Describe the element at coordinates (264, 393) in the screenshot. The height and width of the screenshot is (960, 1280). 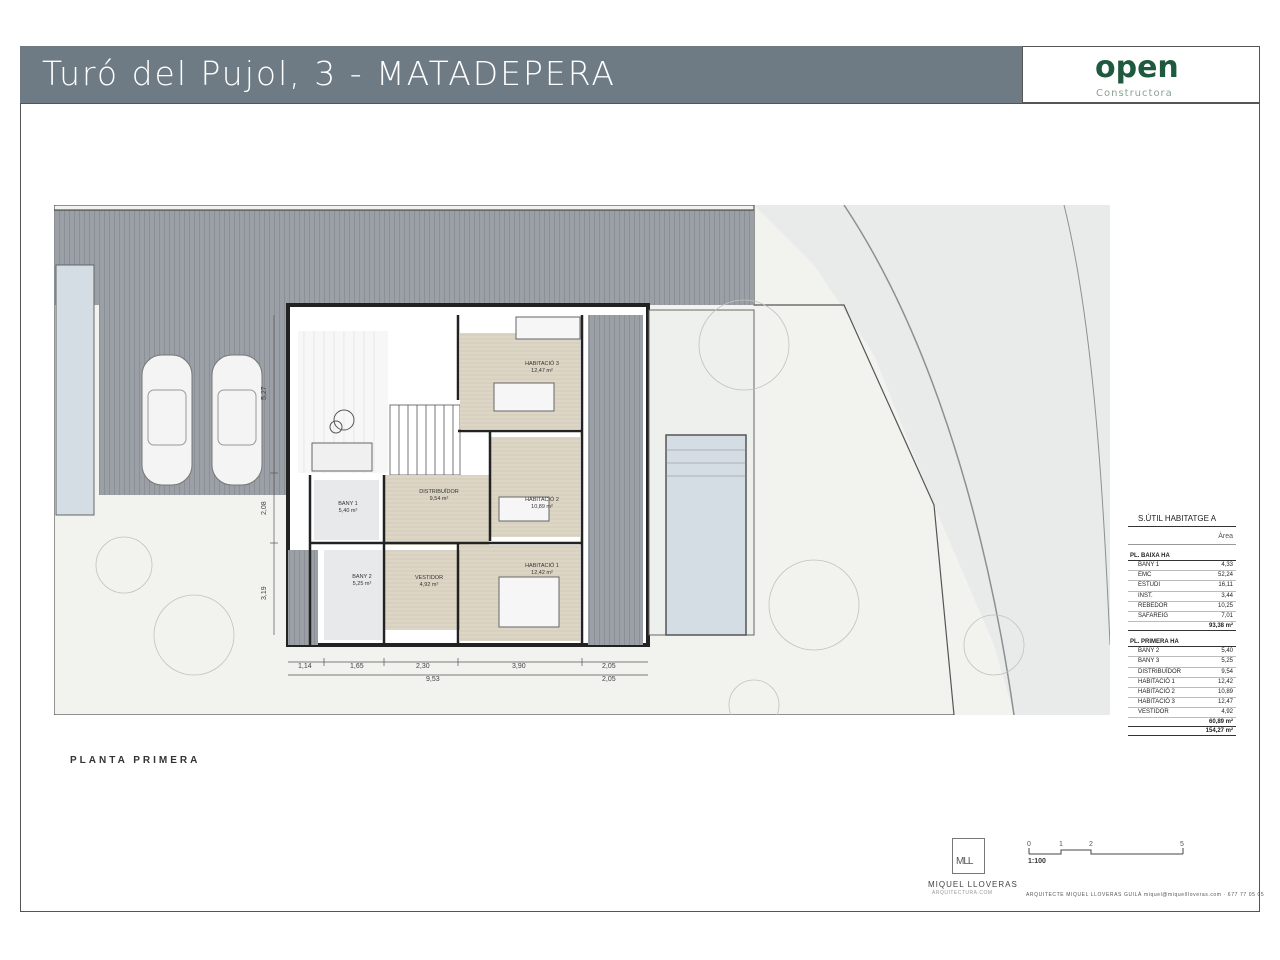
I see `dim-v1: 5,27` at that location.